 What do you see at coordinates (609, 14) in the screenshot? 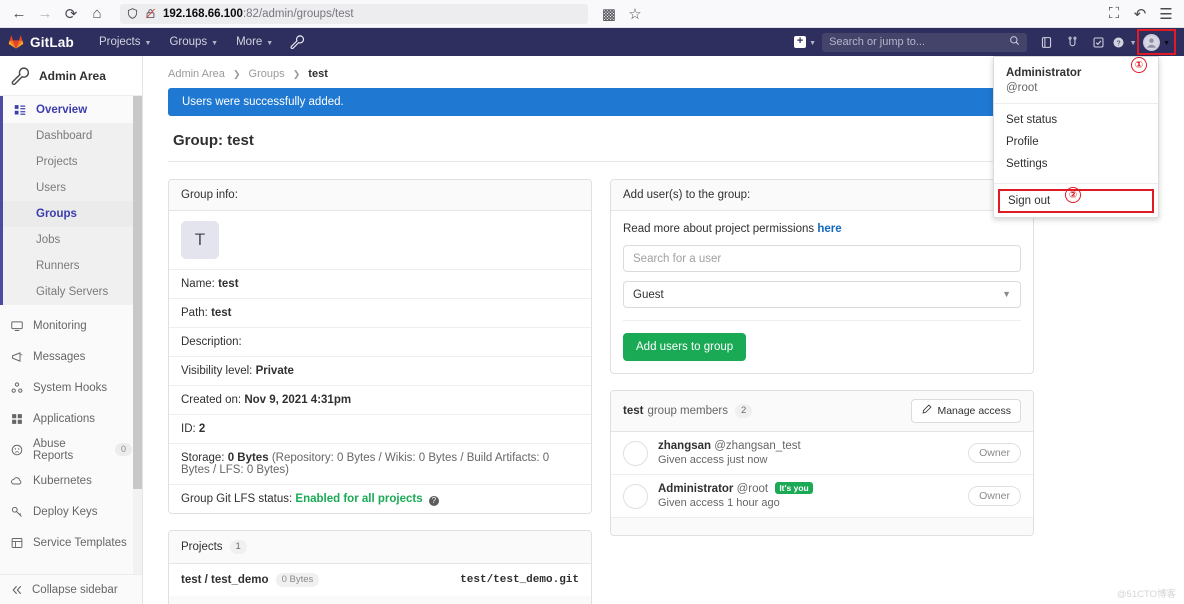
I see `qr-code-icon: ▩` at bounding box center [609, 14].